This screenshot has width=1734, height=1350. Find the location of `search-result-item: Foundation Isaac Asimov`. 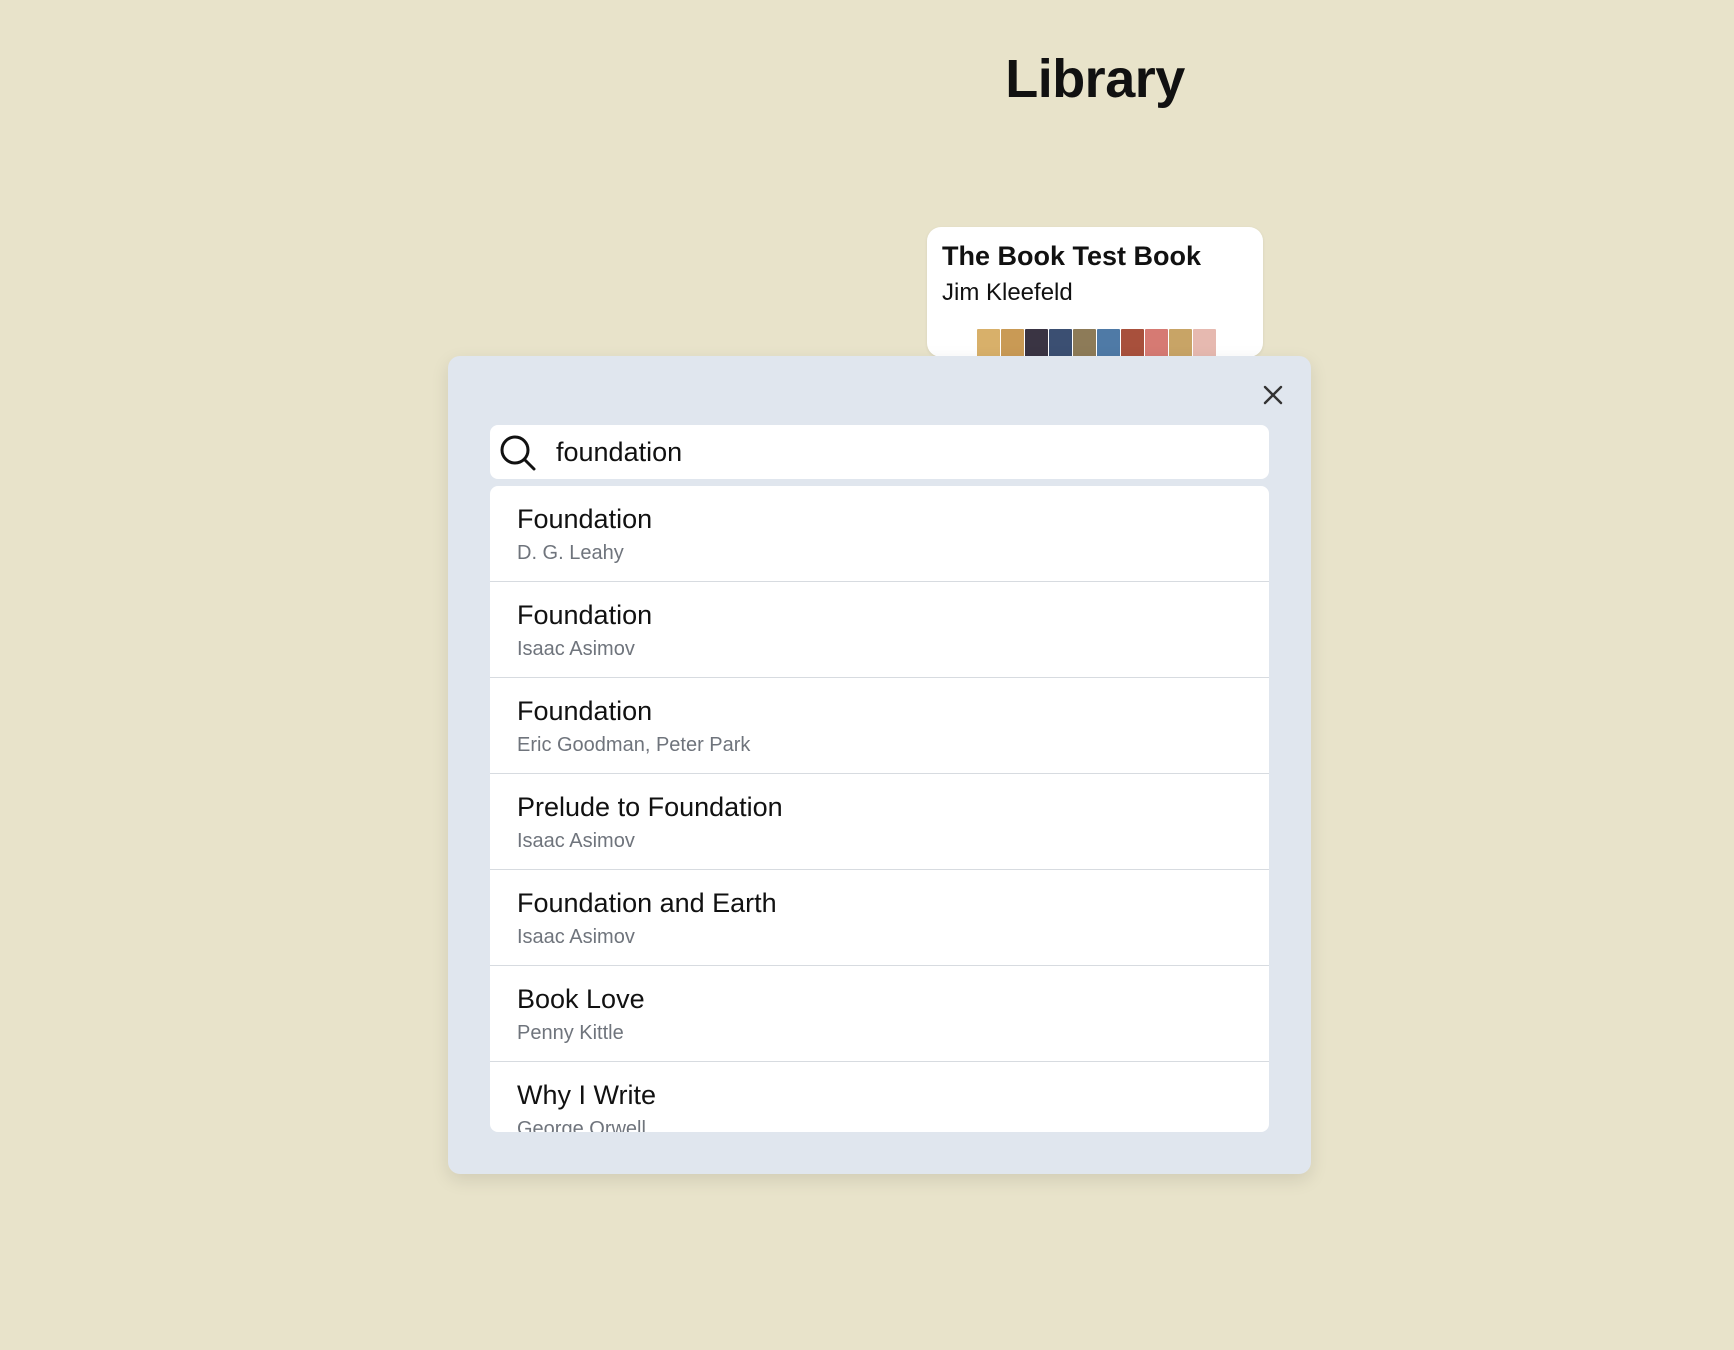

search-result-item: Foundation Isaac Asimov is located at coordinates (879, 630).